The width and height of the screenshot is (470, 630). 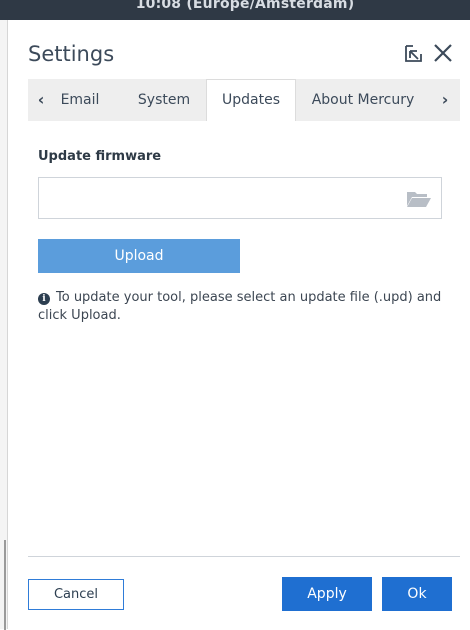 I want to click on settings-tabs: ‹ Email System Updates About Mercury ›, so click(x=244, y=100).